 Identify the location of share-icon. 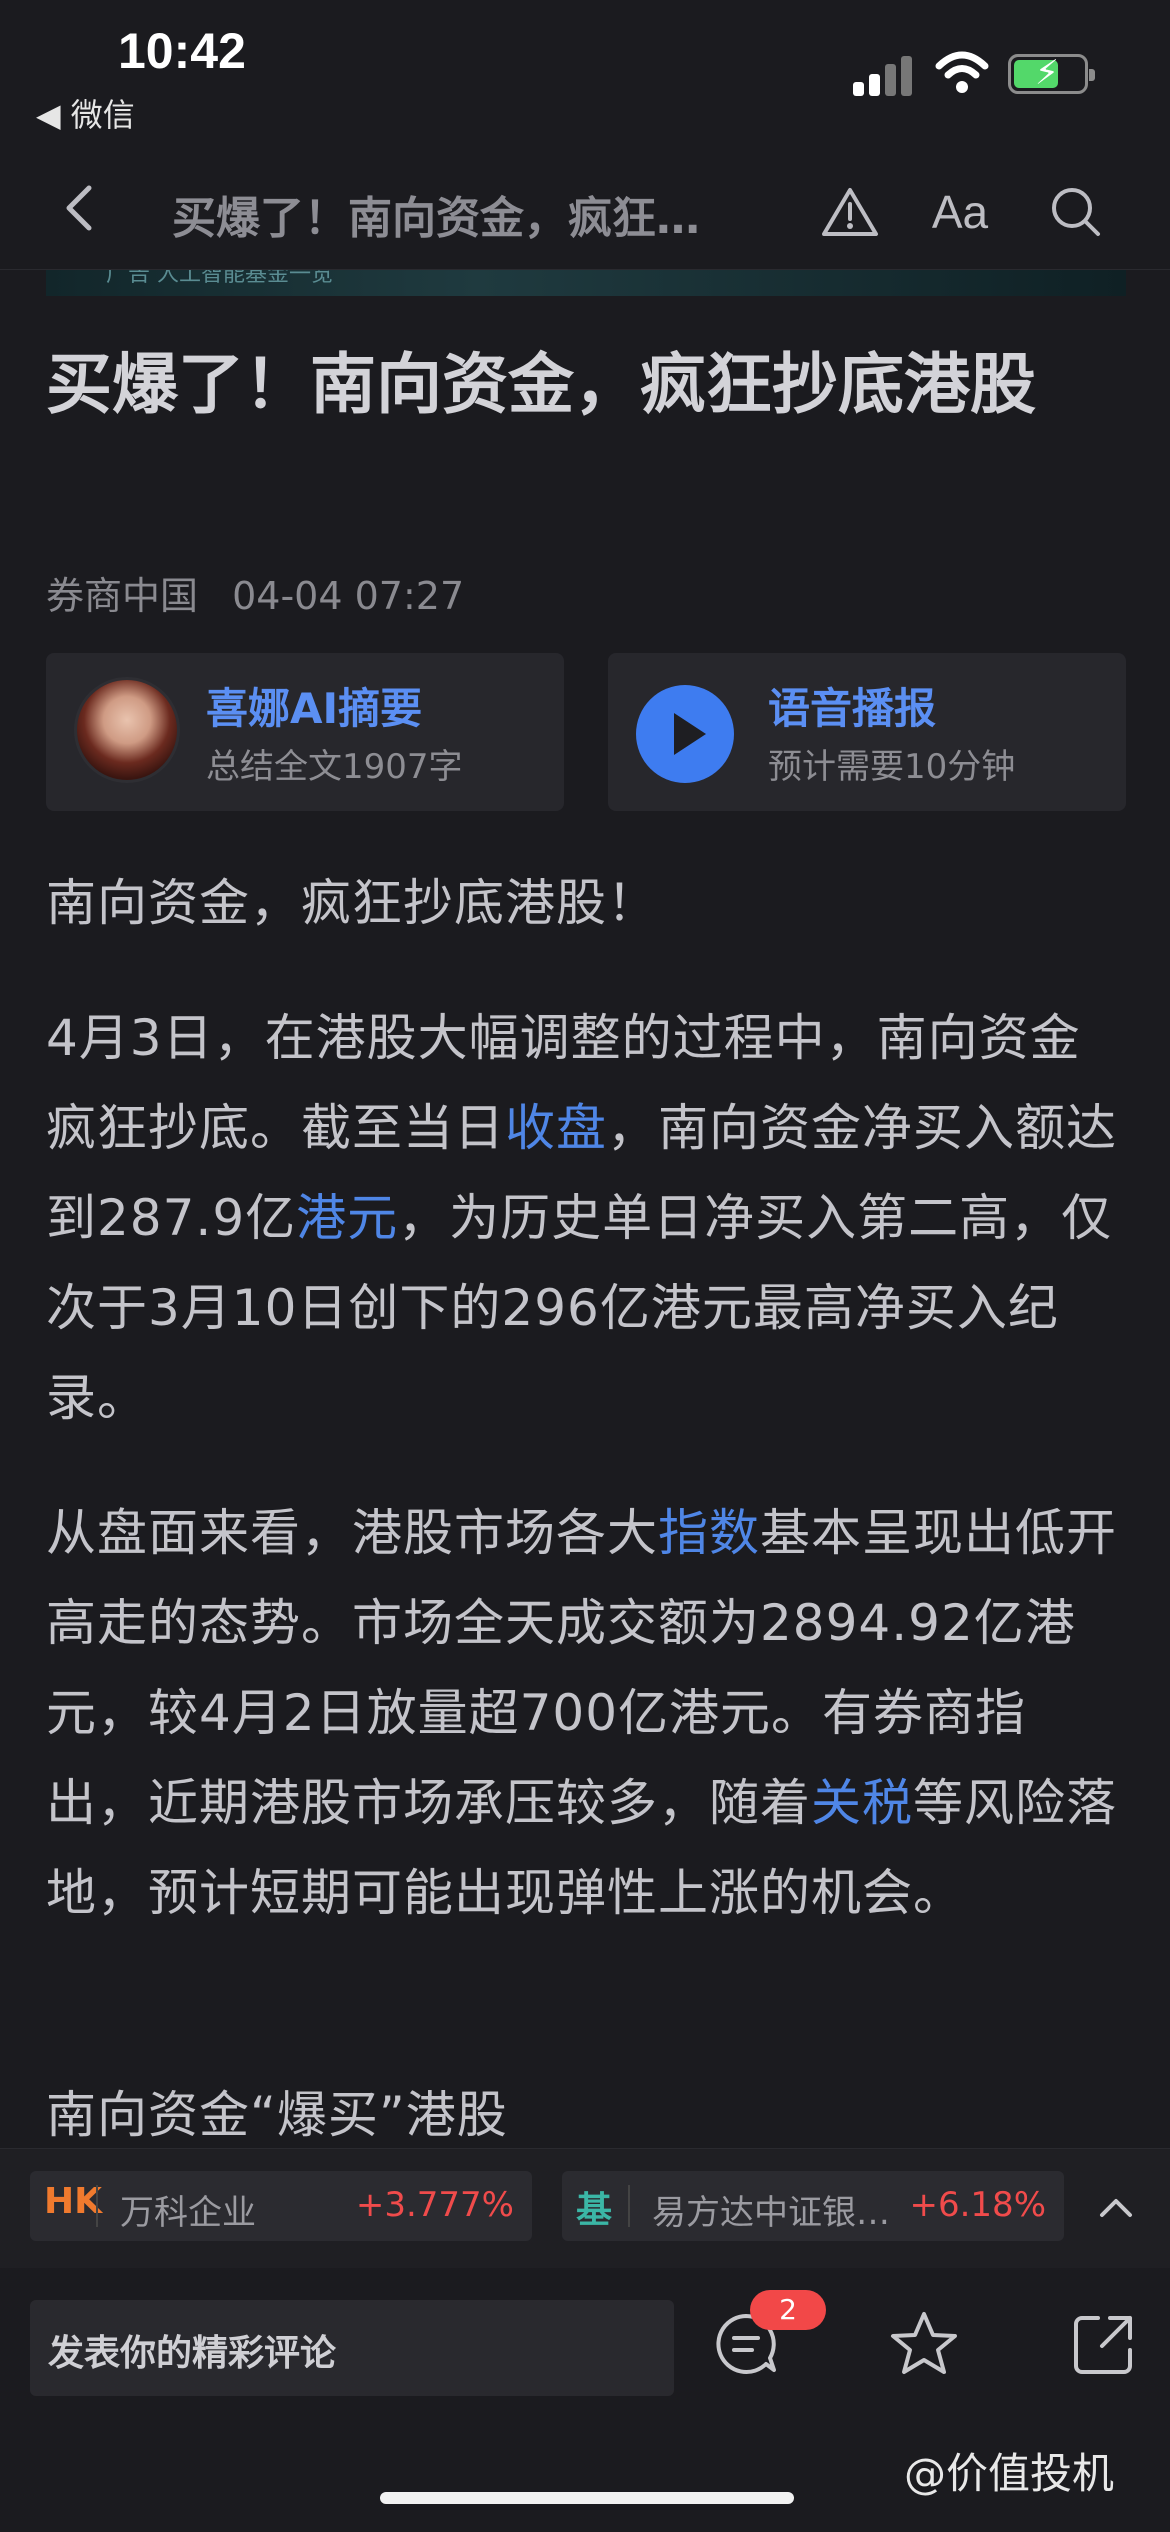
(1104, 2344).